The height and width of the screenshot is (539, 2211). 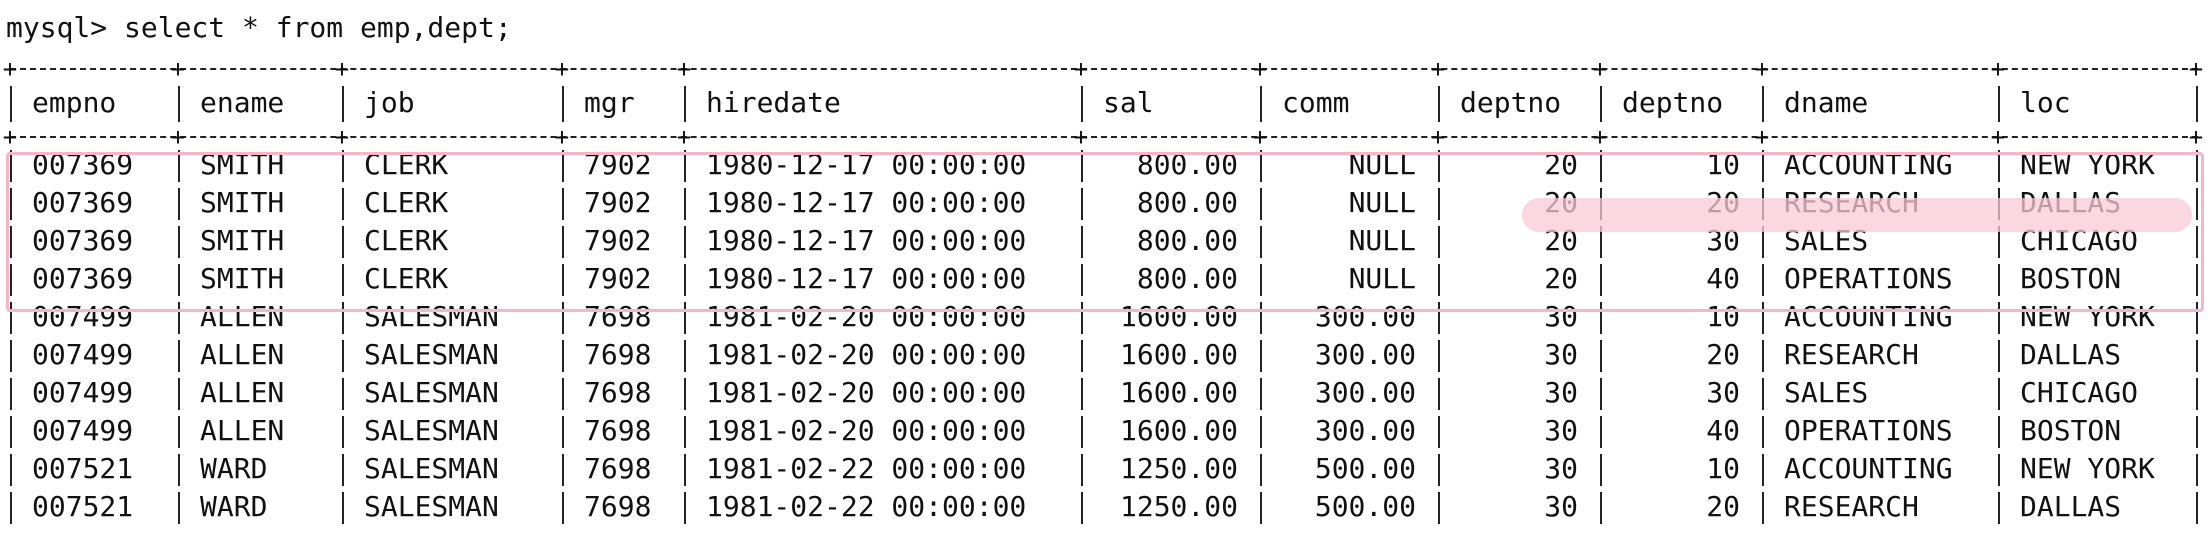 I want to click on cell-comm: 500.00, so click(x=1365, y=506).